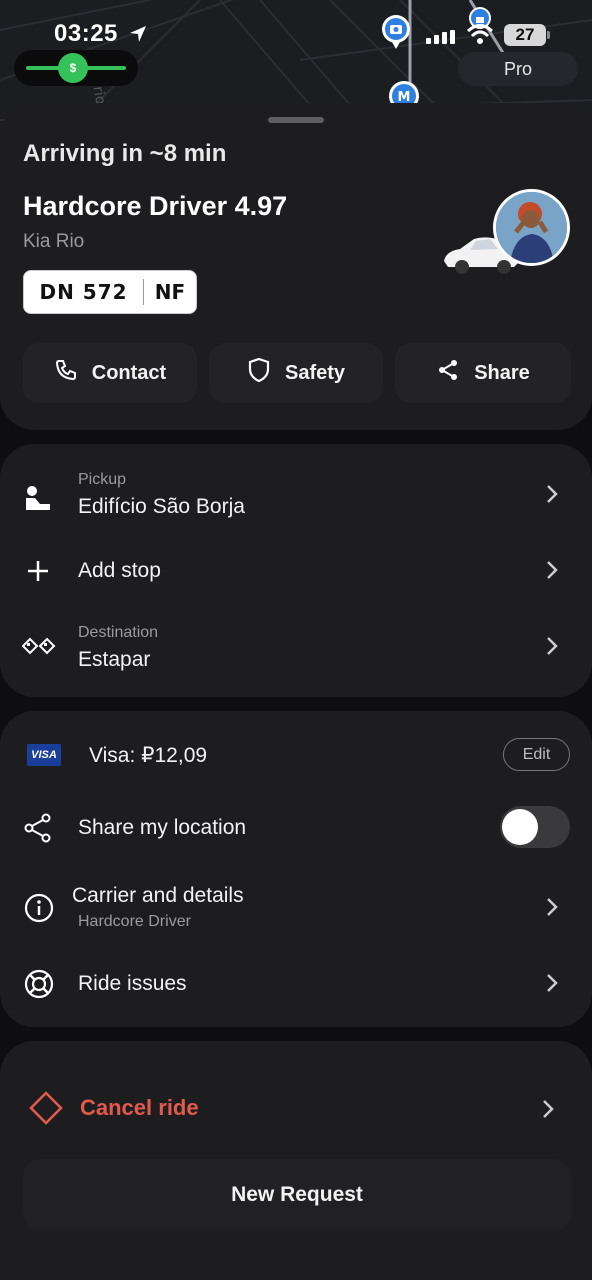 This screenshot has width=592, height=1280. Describe the element at coordinates (161, 506) in the screenshot. I see `pickup-address: Edifício São Borja` at that location.